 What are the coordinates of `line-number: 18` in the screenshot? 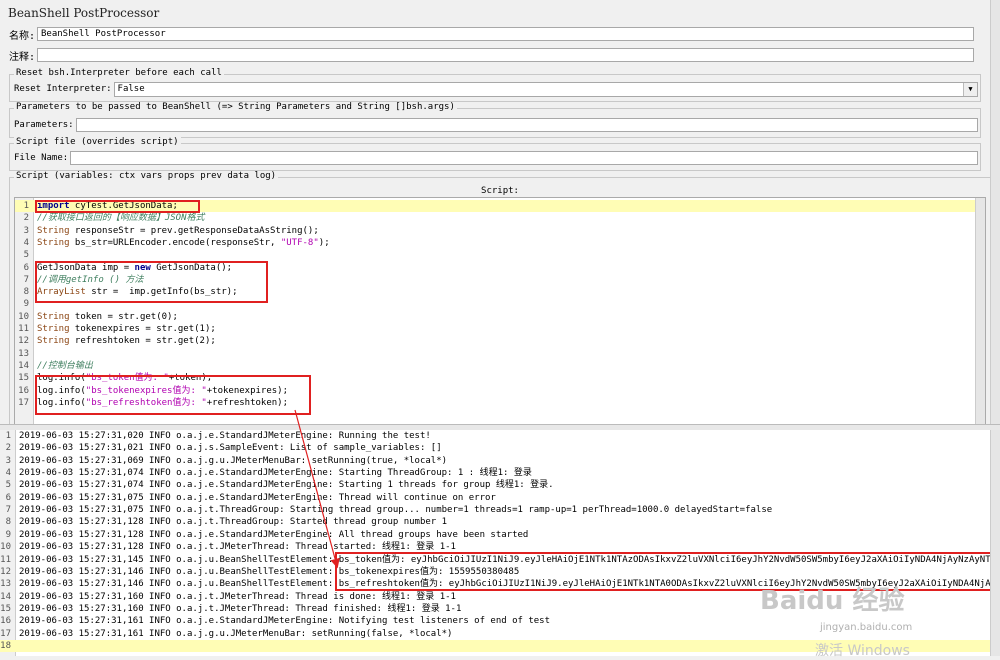 It's located at (5, 645).